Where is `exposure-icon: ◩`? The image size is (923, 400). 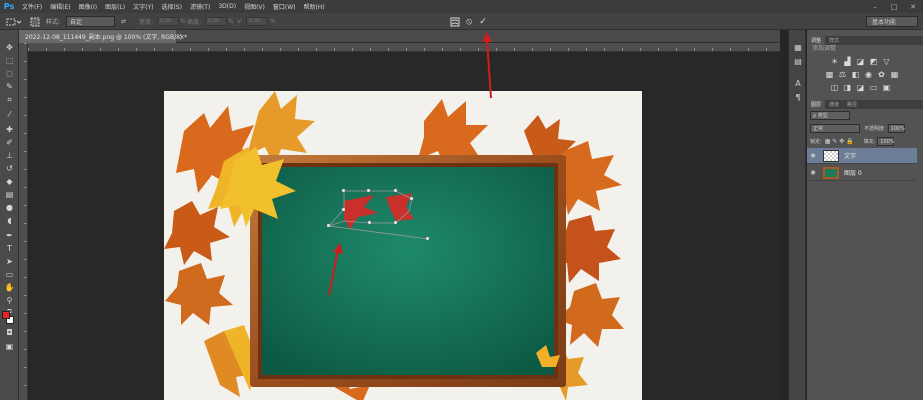 exposure-icon: ◩ is located at coordinates (873, 61).